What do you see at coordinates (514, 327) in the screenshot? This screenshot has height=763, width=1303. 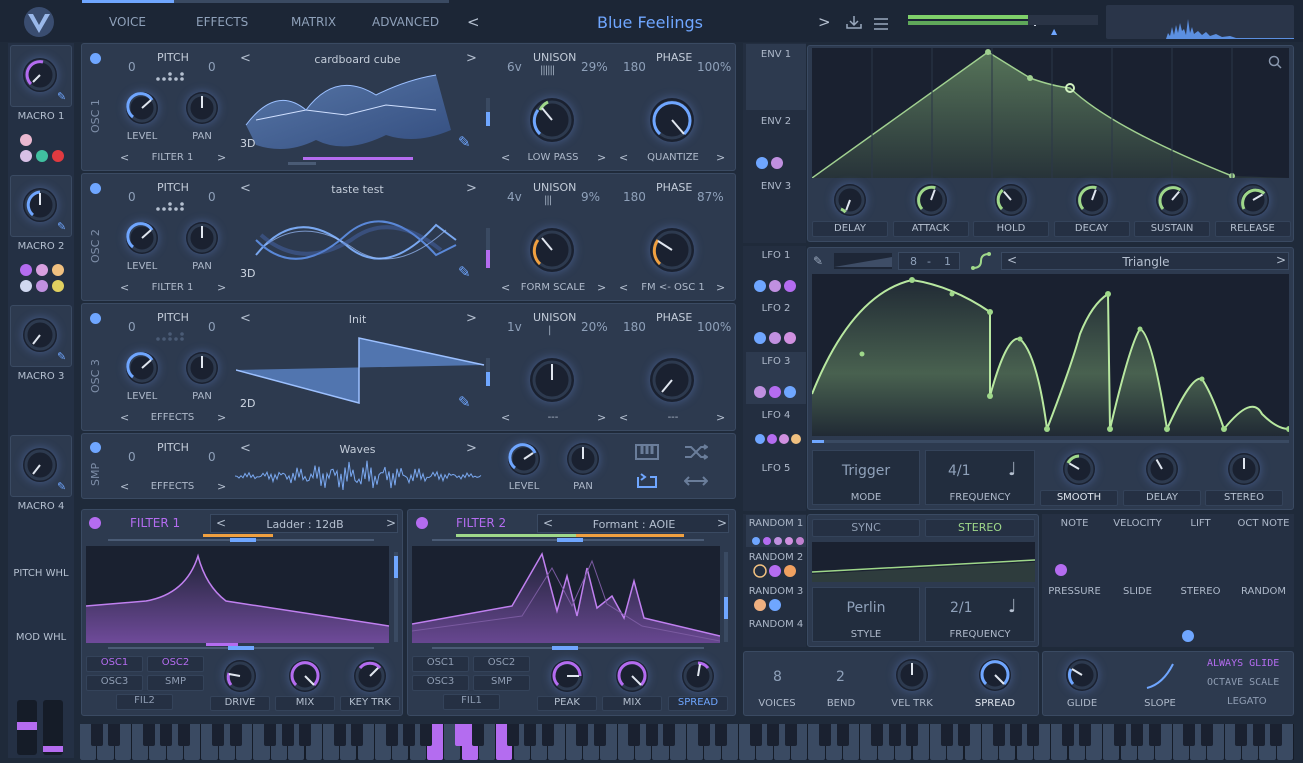 I see `osc-3-unison-voices: 1v` at bounding box center [514, 327].